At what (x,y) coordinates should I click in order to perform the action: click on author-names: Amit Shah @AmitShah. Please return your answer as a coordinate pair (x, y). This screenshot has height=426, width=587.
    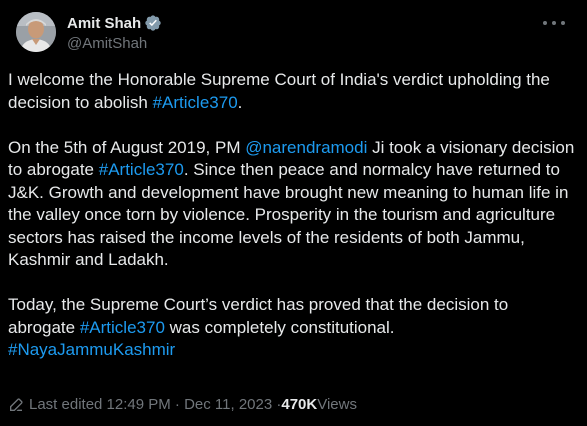
    Looking at the image, I should click on (114, 32).